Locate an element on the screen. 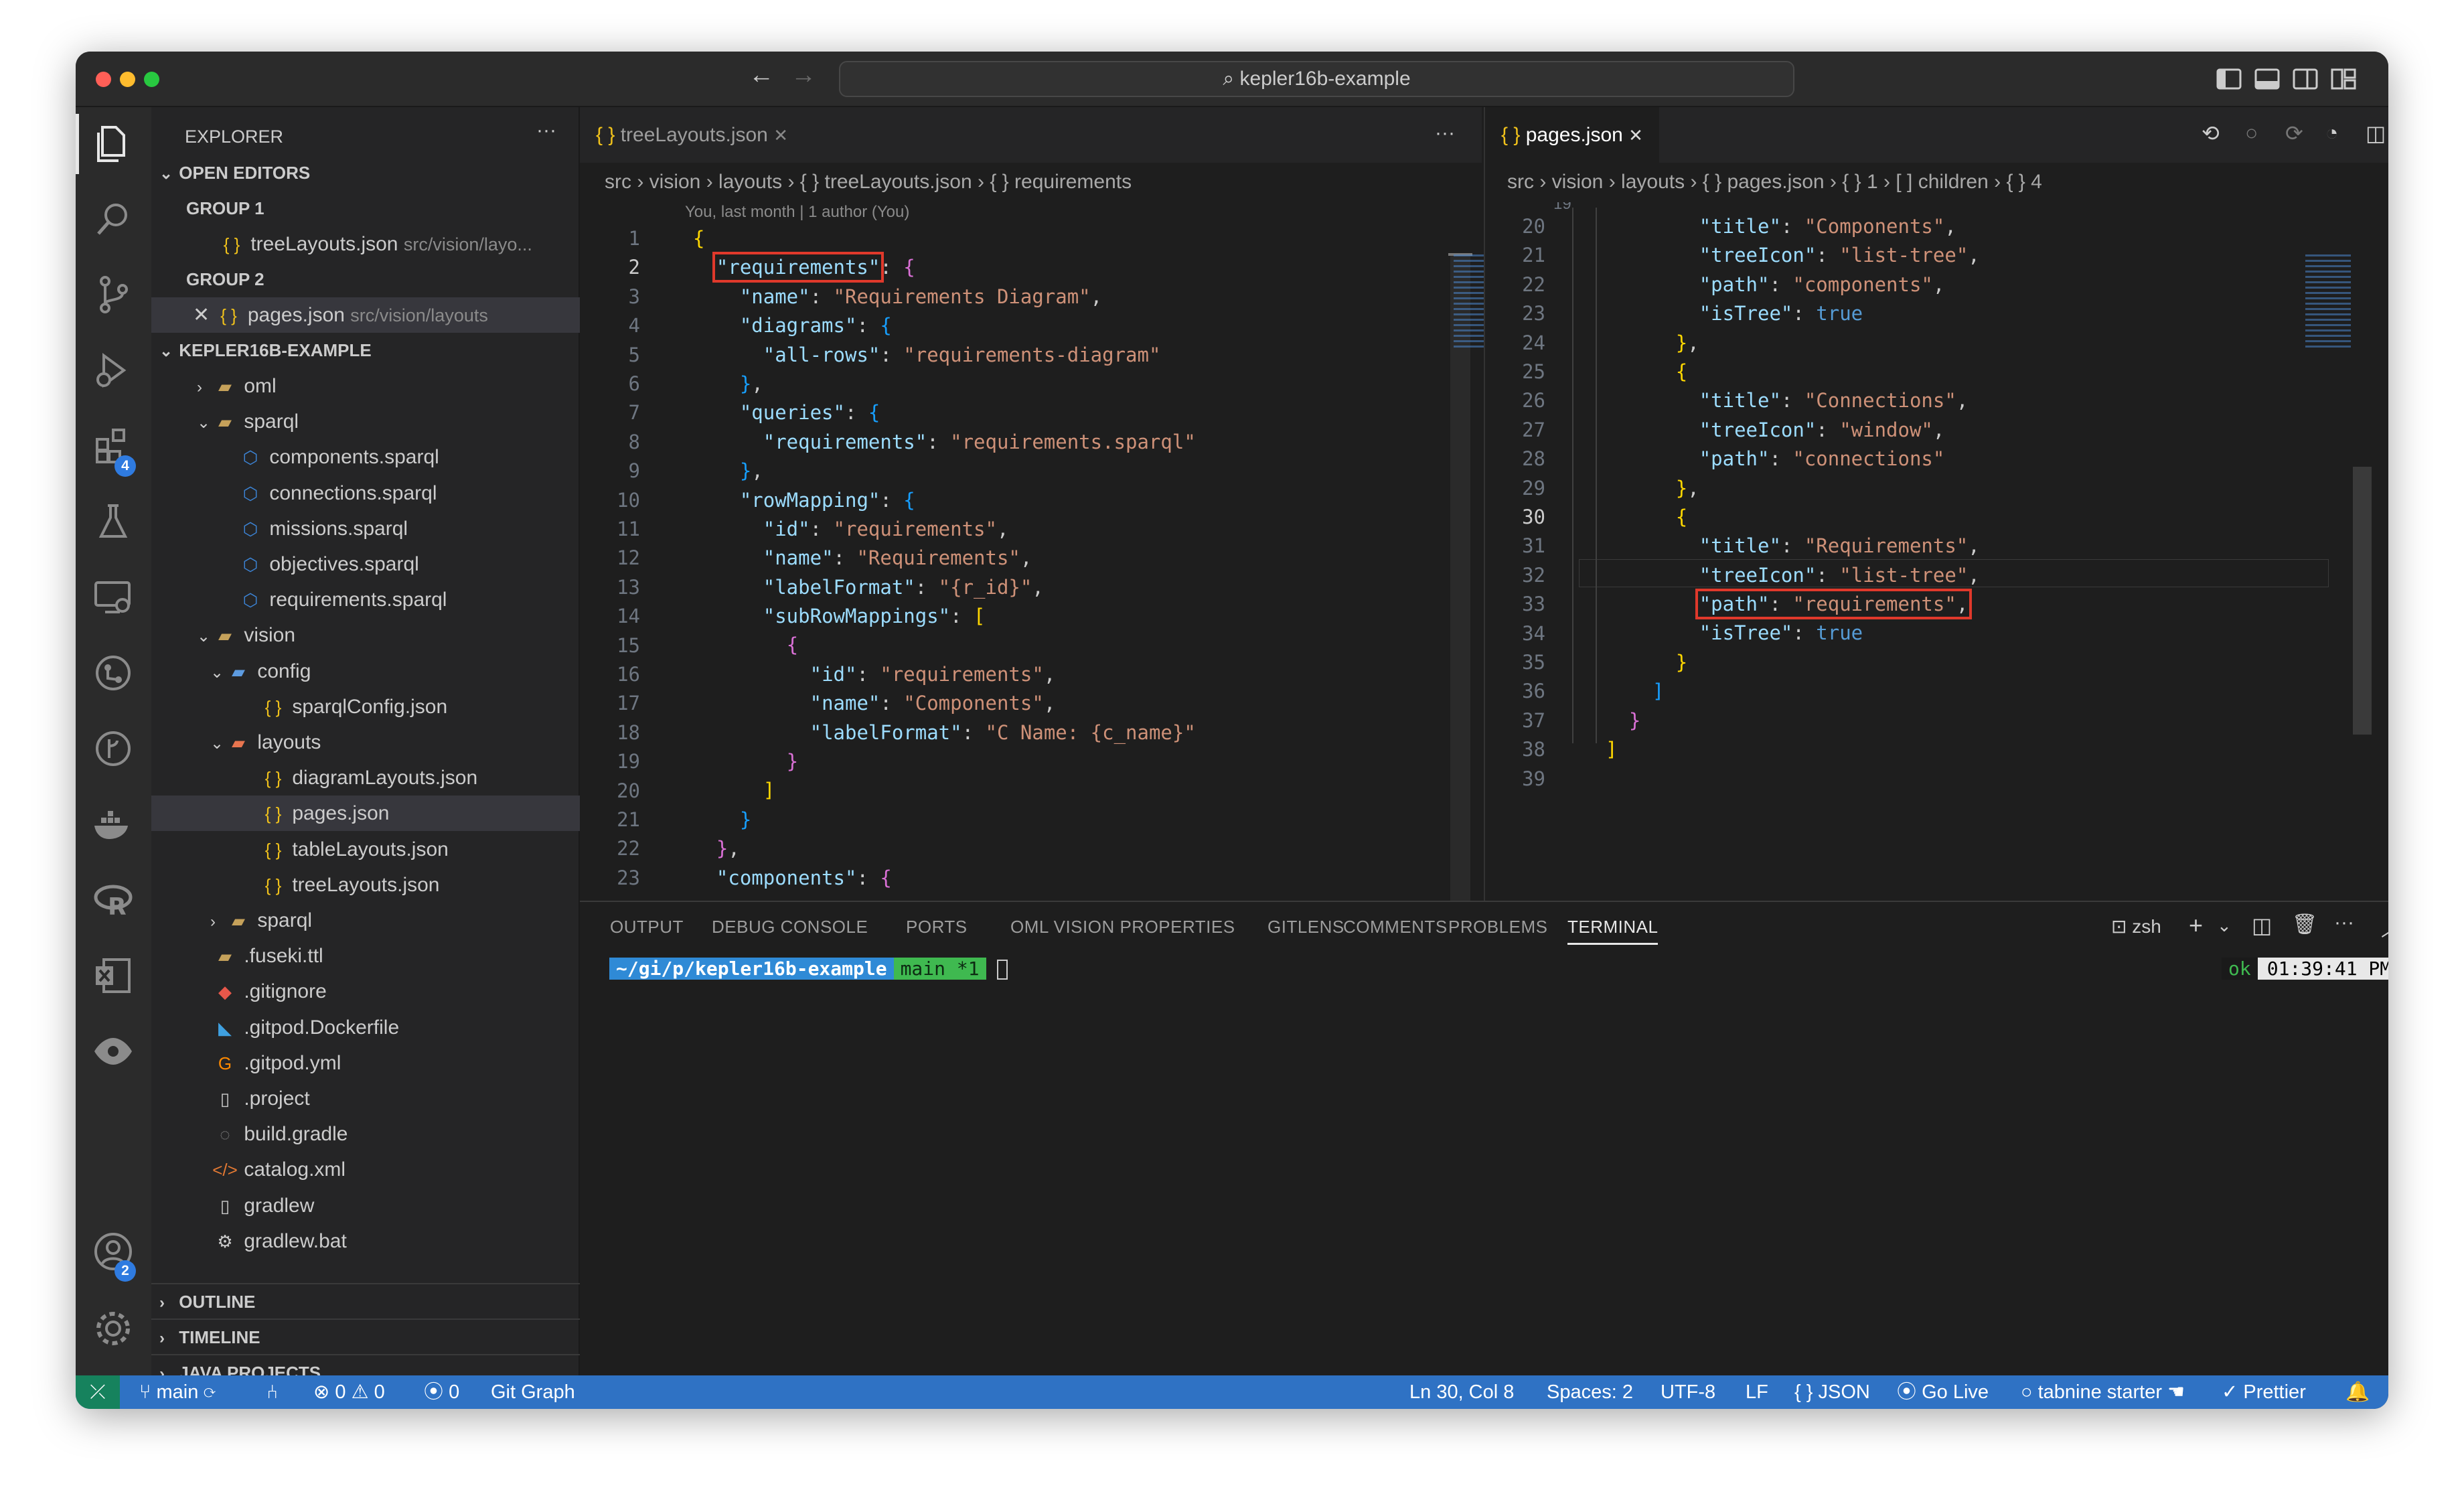 The height and width of the screenshot is (1508, 2464). open-editor-pages: ✕ { } pages.json src/vision/layouts is located at coordinates (365, 315).